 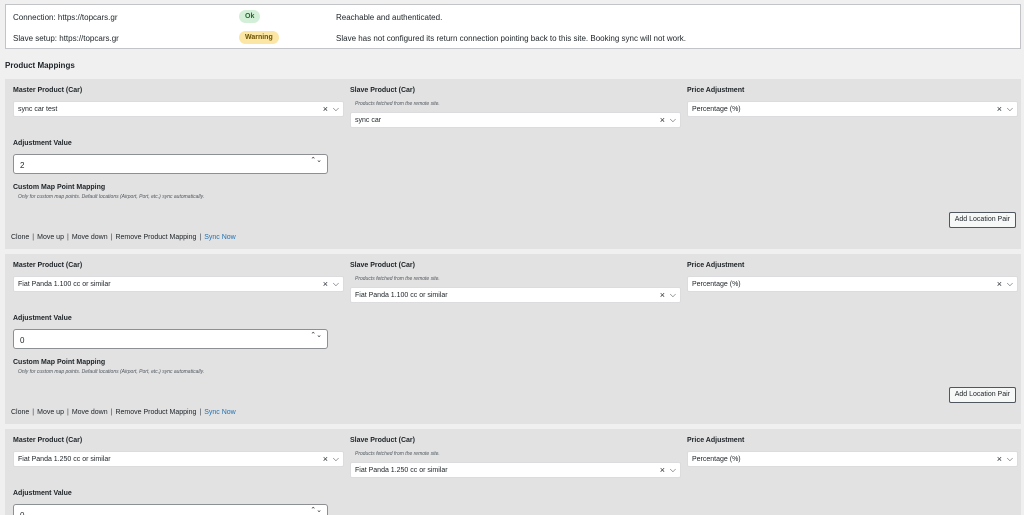 I want to click on master-product-select: sync car test × ⌵, so click(x=178, y=109).